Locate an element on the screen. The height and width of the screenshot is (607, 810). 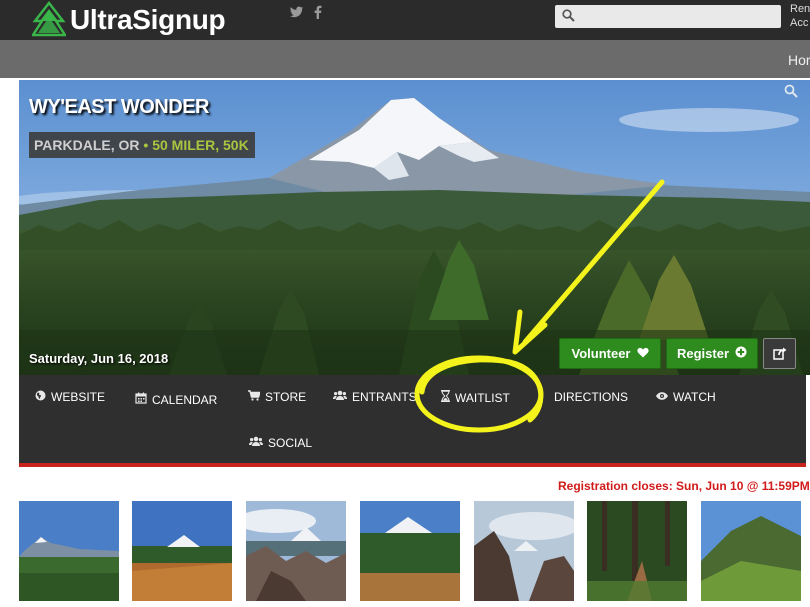
menu-website: WEBSITE is located at coordinates (70, 397).